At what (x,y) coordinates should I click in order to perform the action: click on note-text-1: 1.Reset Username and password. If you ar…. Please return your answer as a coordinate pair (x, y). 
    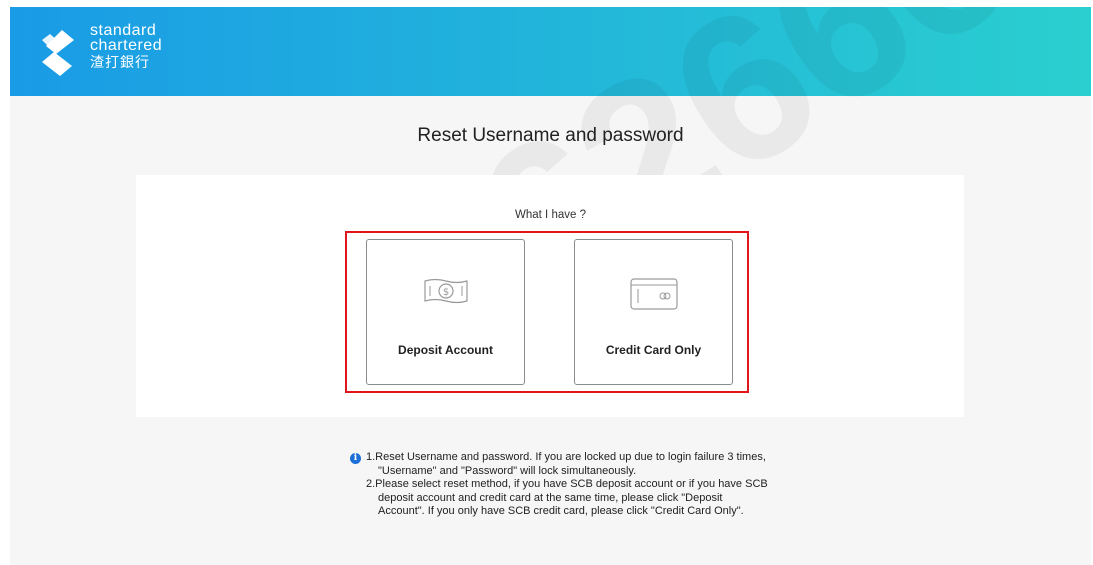
    Looking at the image, I should click on (566, 464).